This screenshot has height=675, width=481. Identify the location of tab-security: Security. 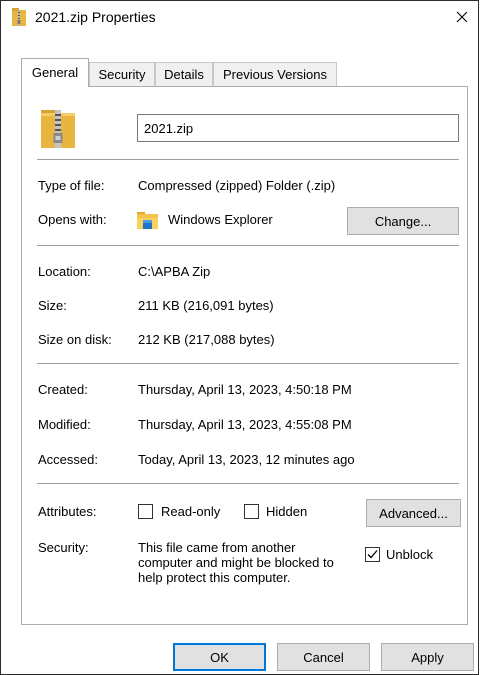
(122, 74).